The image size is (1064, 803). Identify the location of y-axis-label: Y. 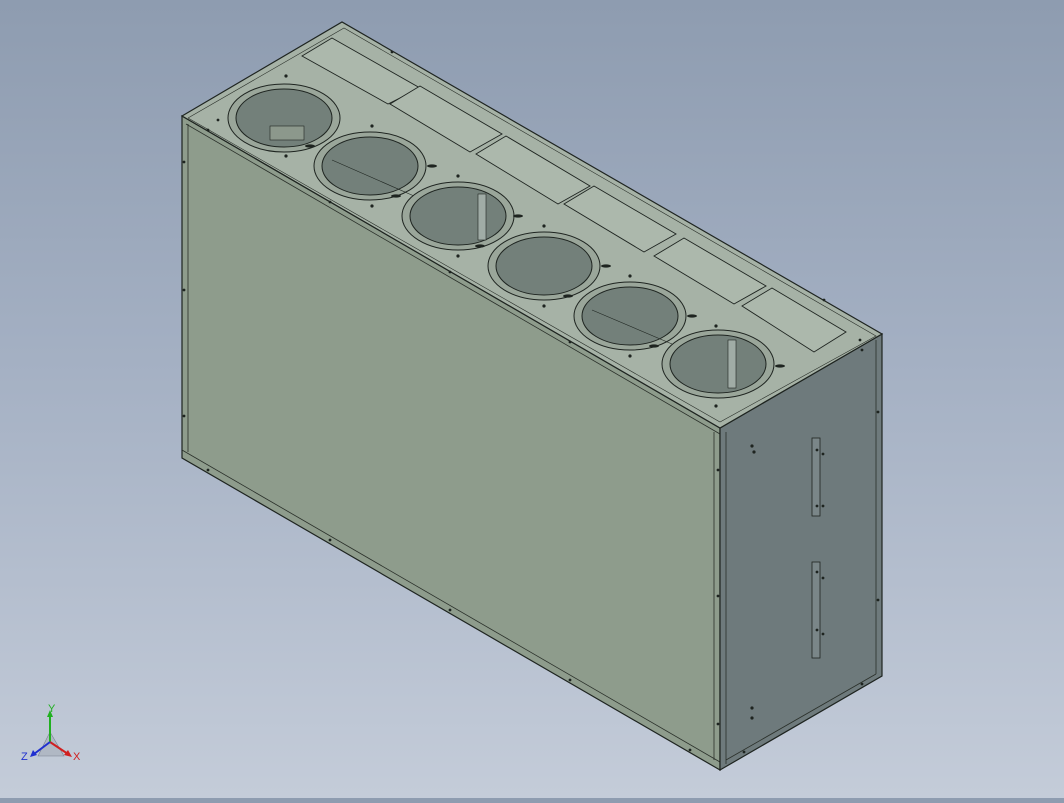
(52, 709).